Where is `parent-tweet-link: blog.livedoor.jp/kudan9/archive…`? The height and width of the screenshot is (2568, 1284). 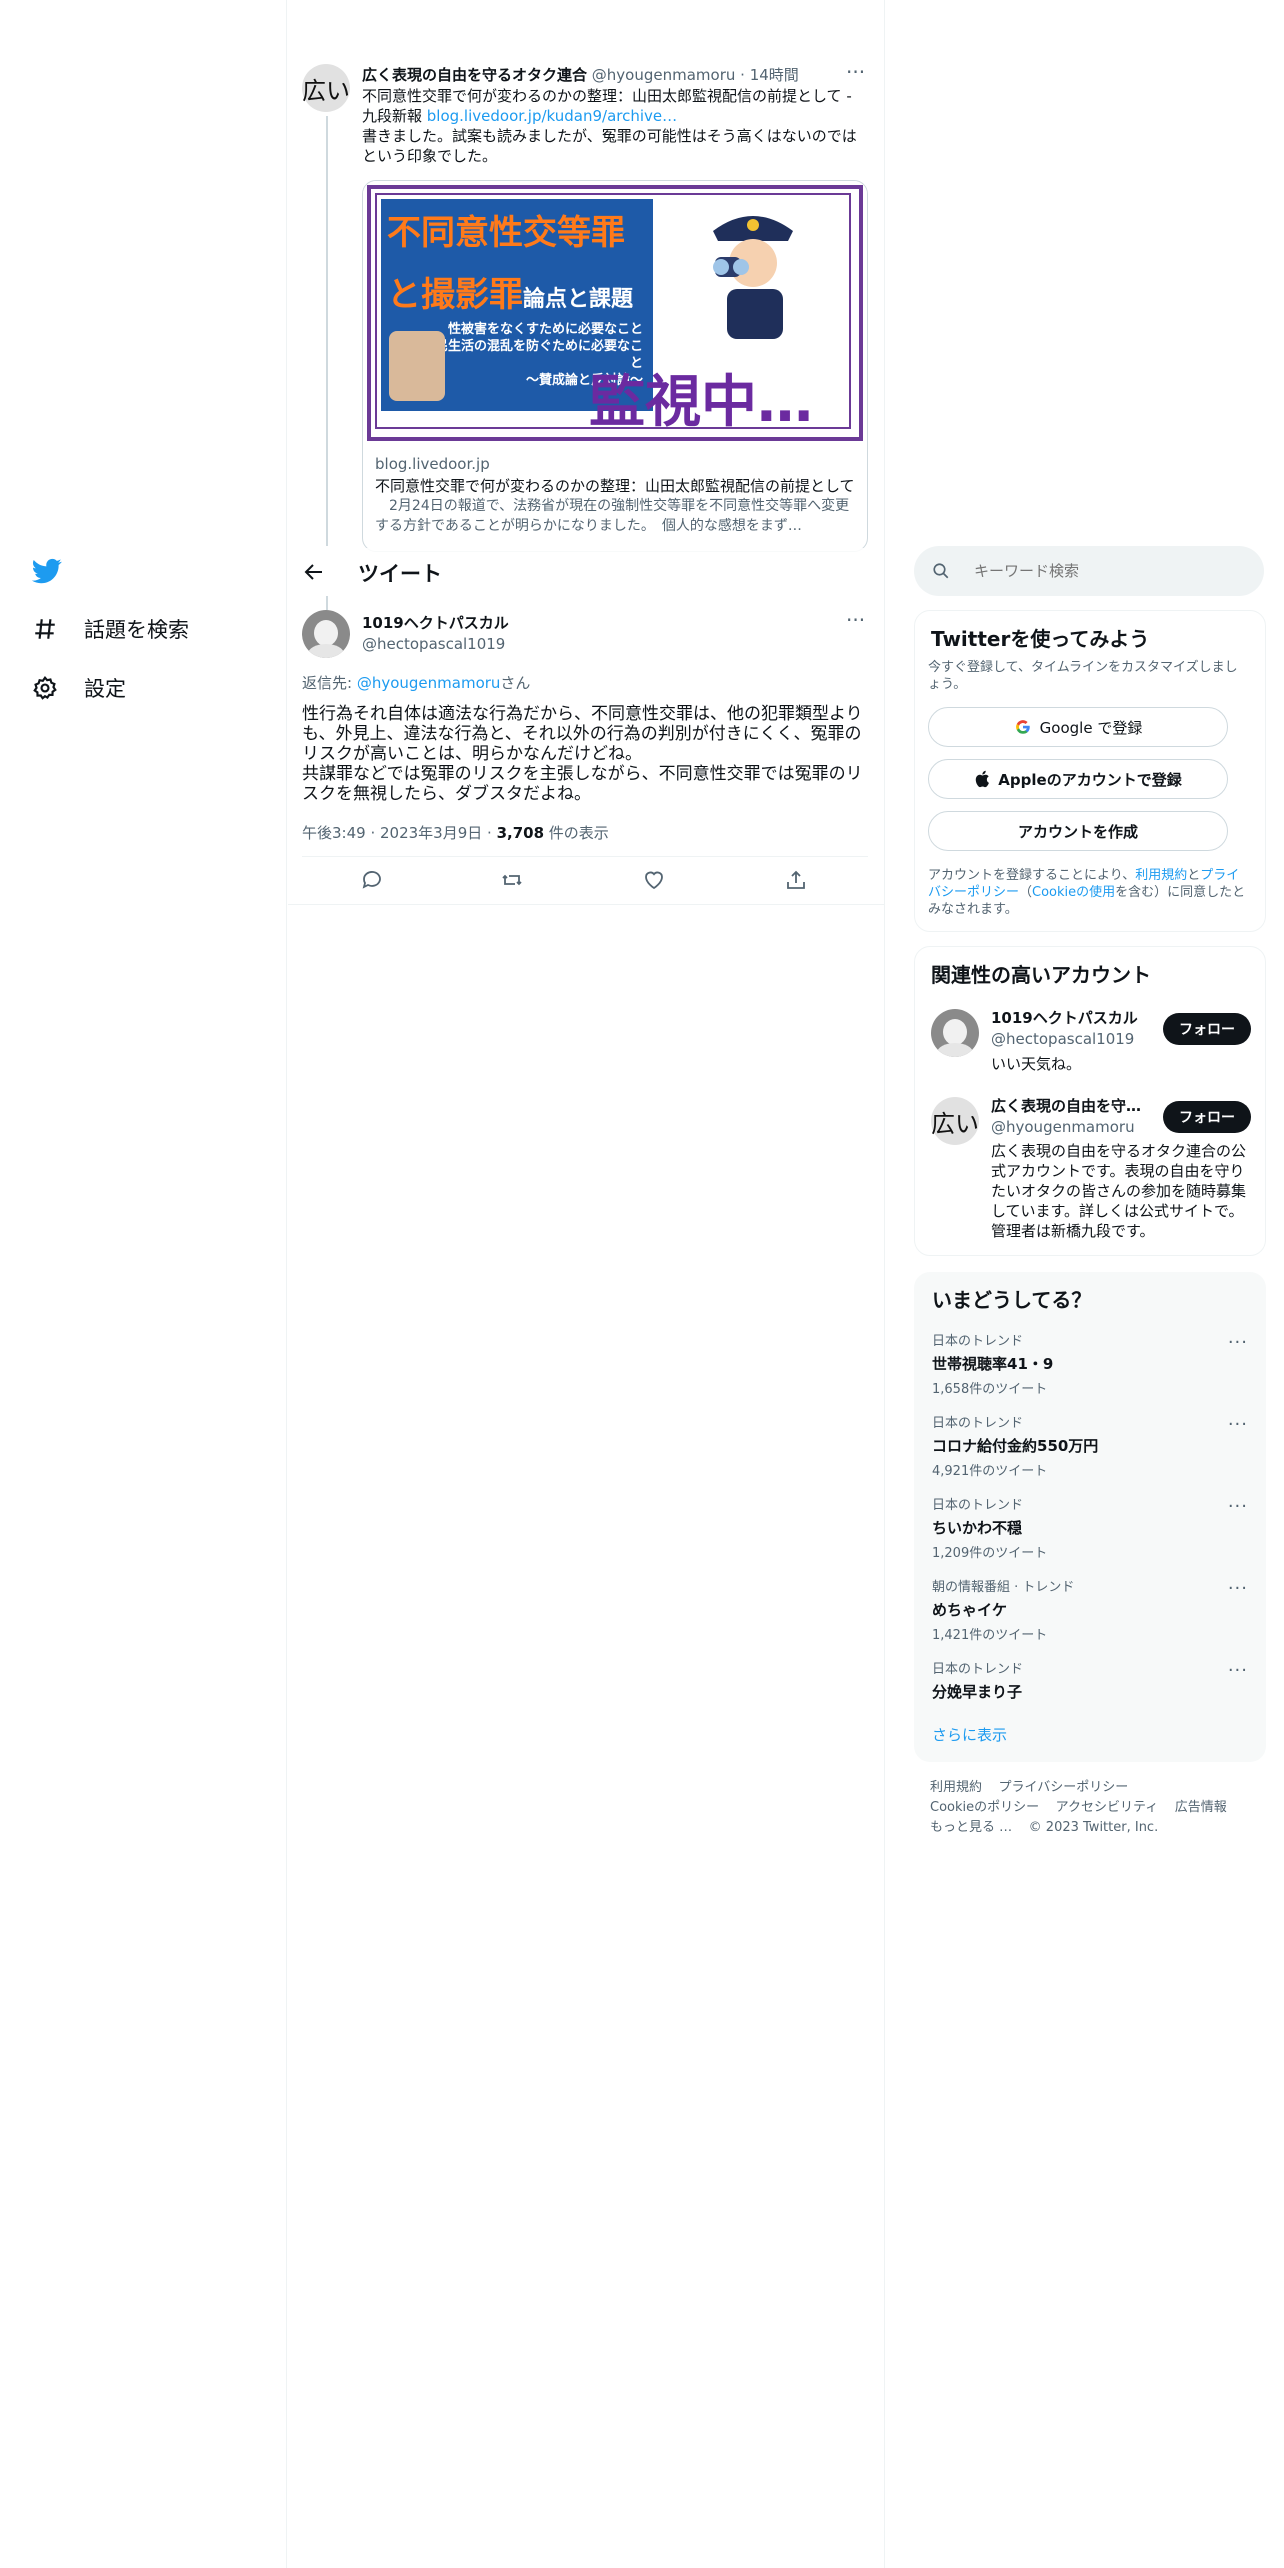 parent-tweet-link: blog.livedoor.jp/kudan9/archive… is located at coordinates (552, 116).